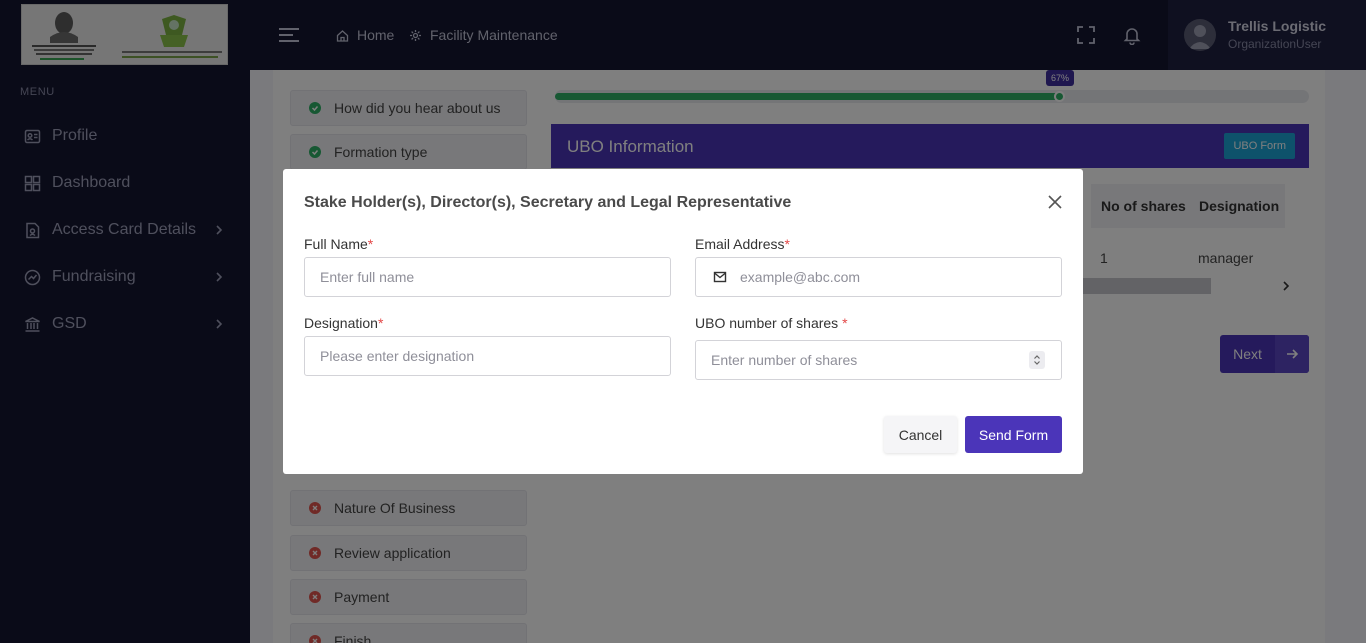 This screenshot has width=1366, height=643. What do you see at coordinates (720, 277) in the screenshot?
I see `envelope-icon` at bounding box center [720, 277].